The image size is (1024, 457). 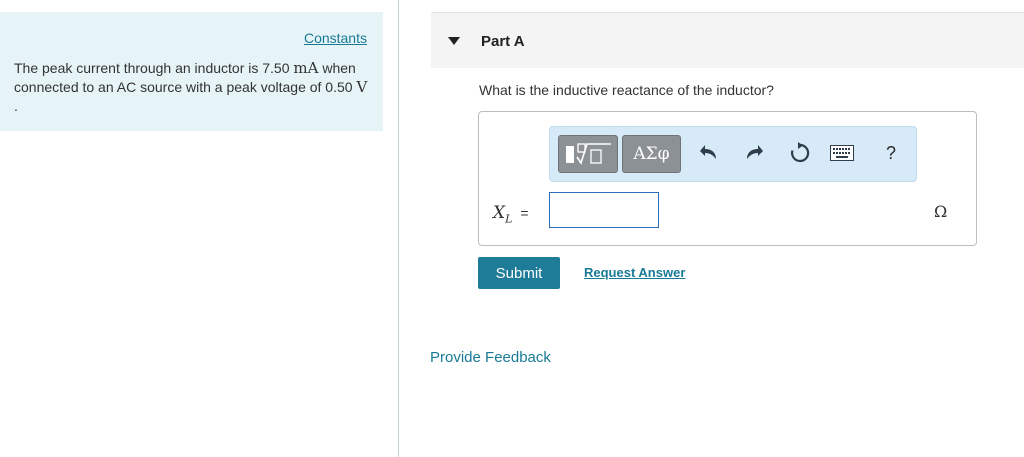 I want to click on constants-link: Constants, so click(x=335, y=38).